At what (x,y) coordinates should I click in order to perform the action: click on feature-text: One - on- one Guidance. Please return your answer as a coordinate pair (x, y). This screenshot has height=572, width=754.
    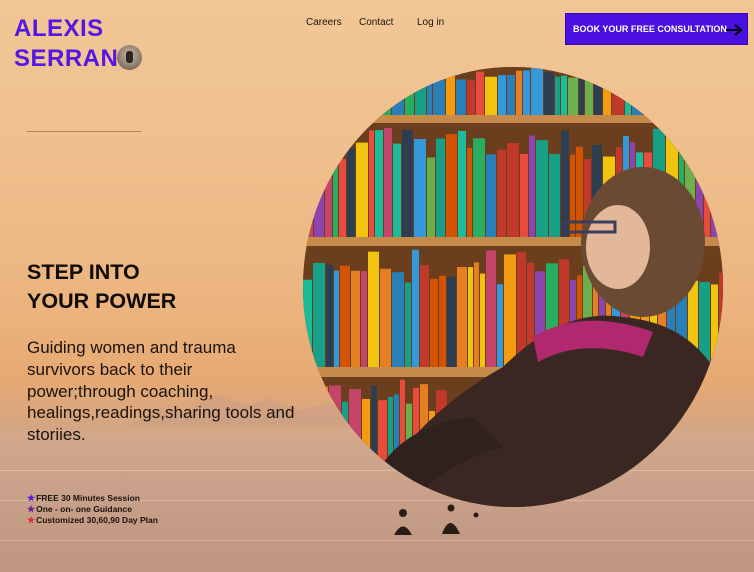
    Looking at the image, I should click on (84, 509).